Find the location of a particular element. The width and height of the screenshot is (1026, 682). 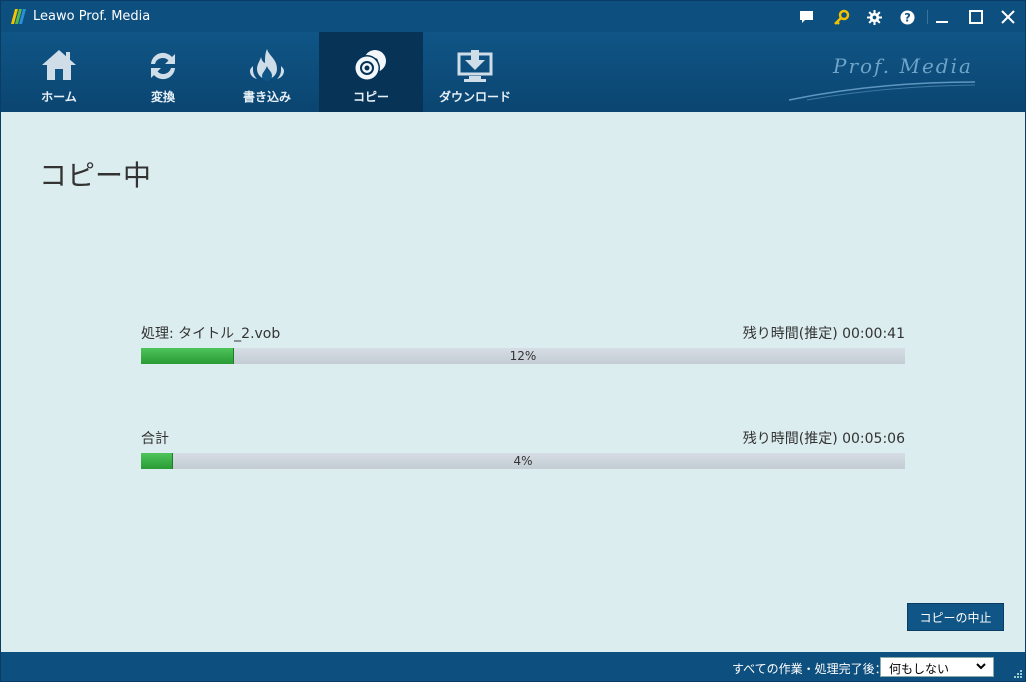

gear-icon is located at coordinates (874, 17).